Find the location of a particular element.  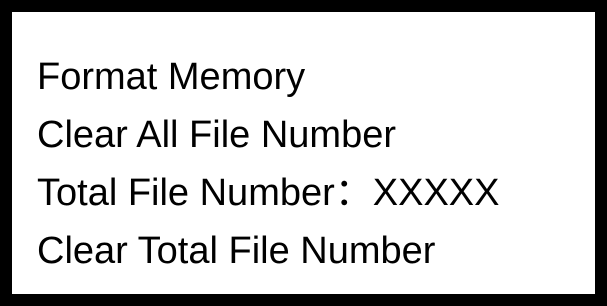

menu-item-format-memory: Format Memory is located at coordinates (268, 77).